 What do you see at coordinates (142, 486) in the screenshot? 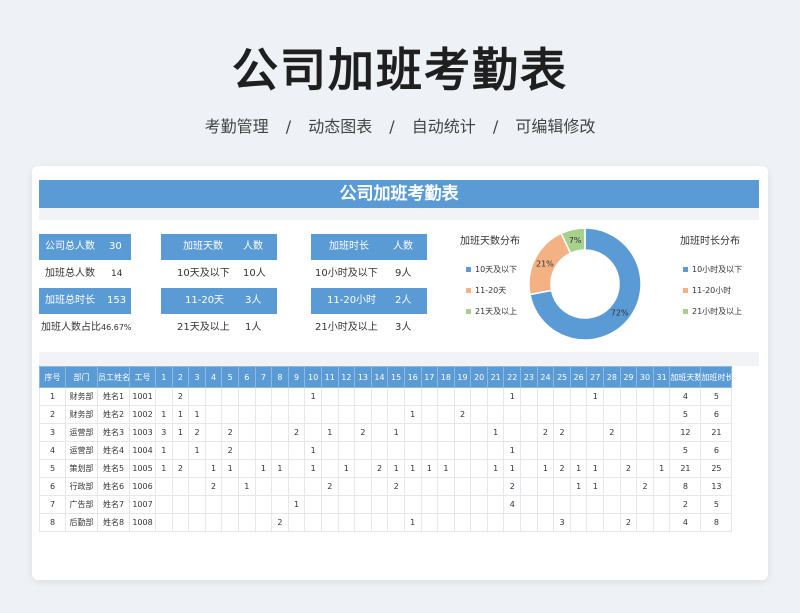
I see `table-cell: 1006` at bounding box center [142, 486].